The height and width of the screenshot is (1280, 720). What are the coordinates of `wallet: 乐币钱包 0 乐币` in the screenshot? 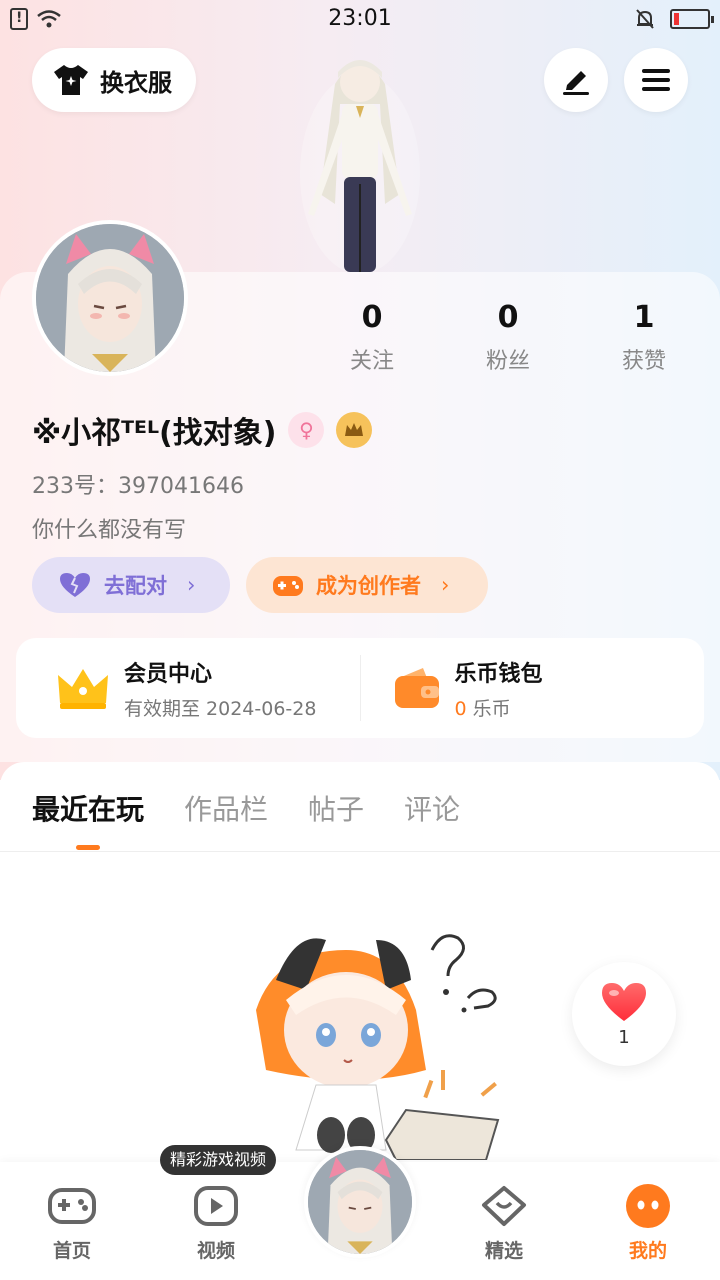 It's located at (533, 688).